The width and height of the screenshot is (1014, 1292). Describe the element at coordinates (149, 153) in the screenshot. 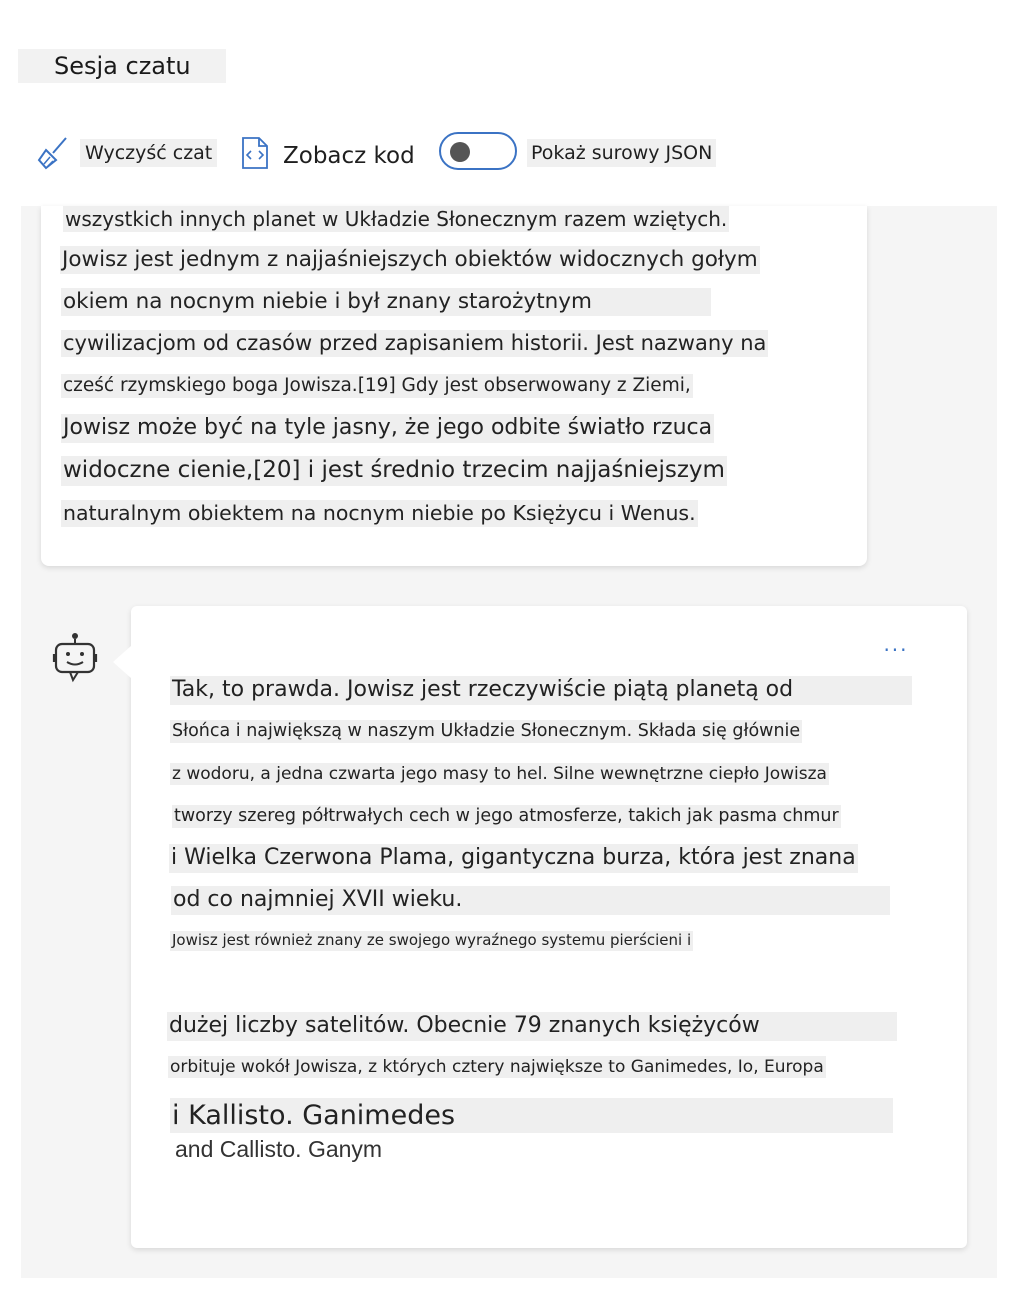

I see `clear-chat-button: Wyczyść czat` at that location.